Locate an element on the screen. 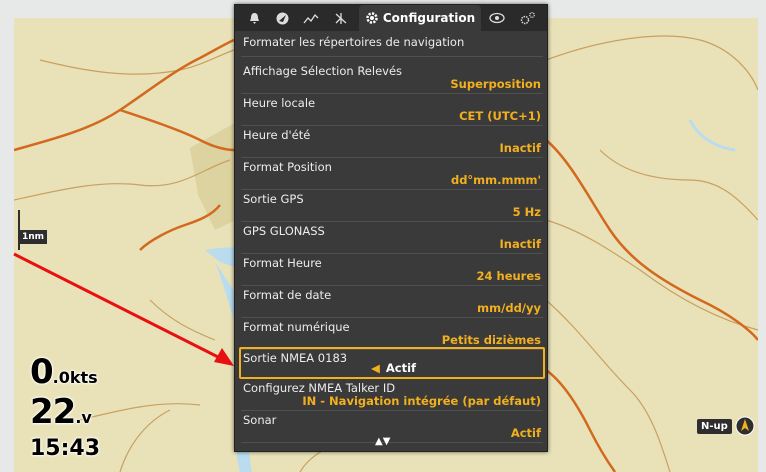  menu-item-value: 5 Hz is located at coordinates (526, 212).